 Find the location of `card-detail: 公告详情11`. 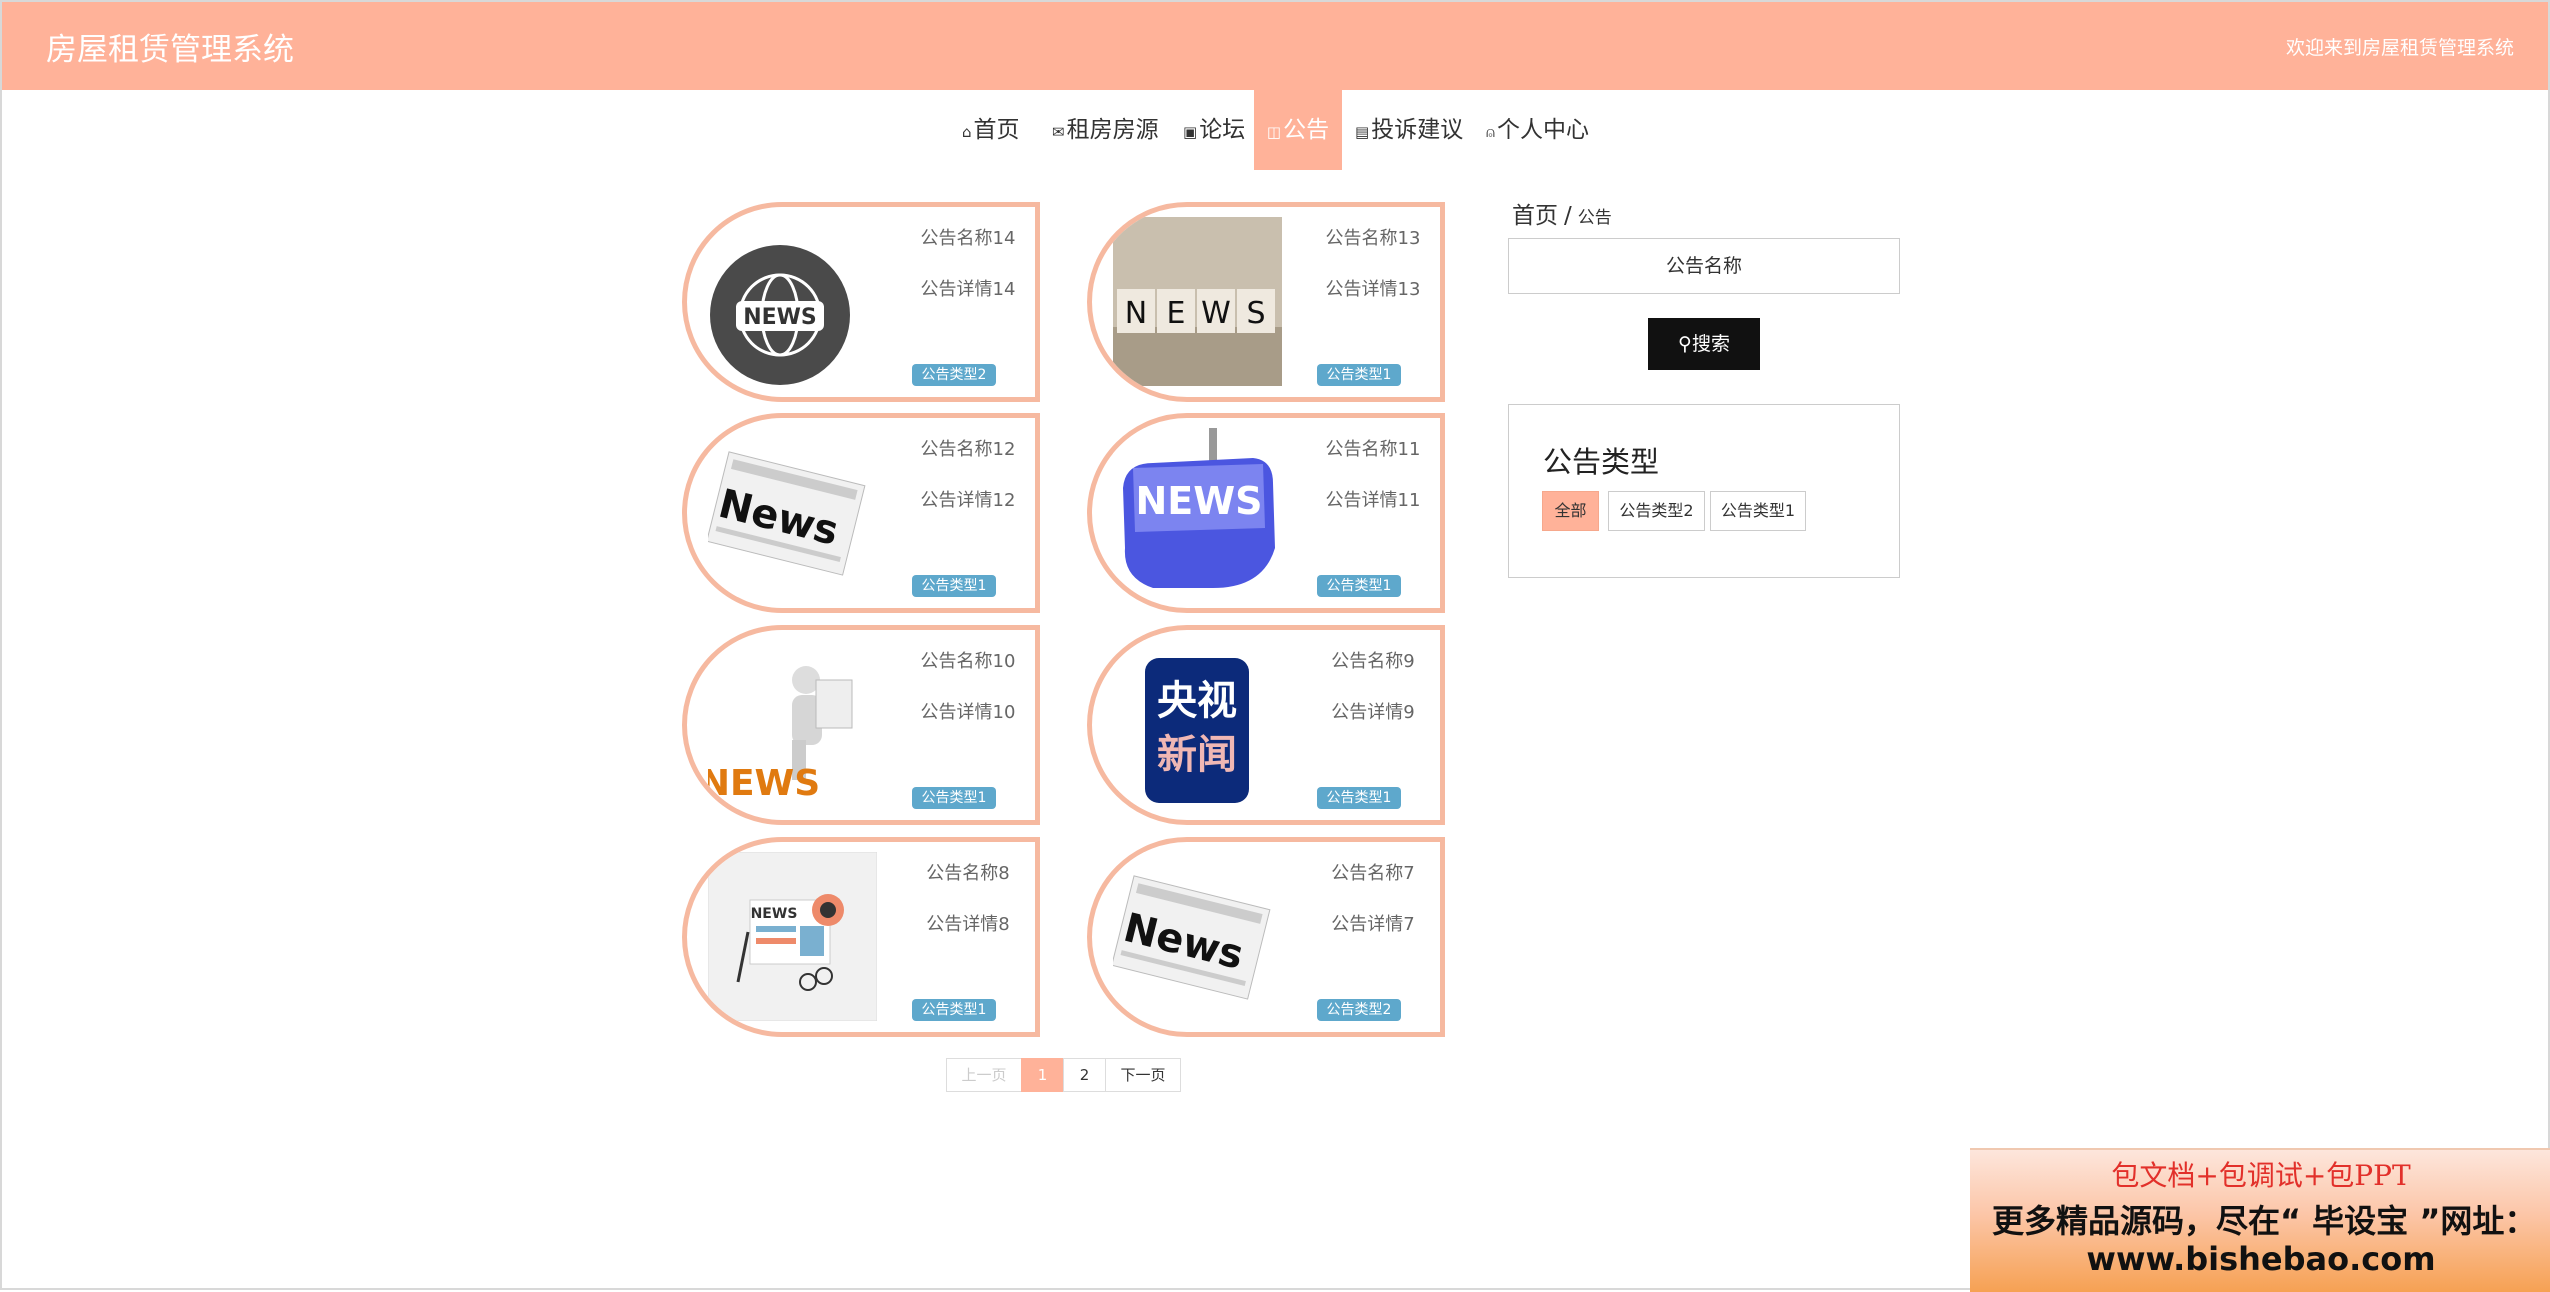

card-detail: 公告详情11 is located at coordinates (1373, 500).